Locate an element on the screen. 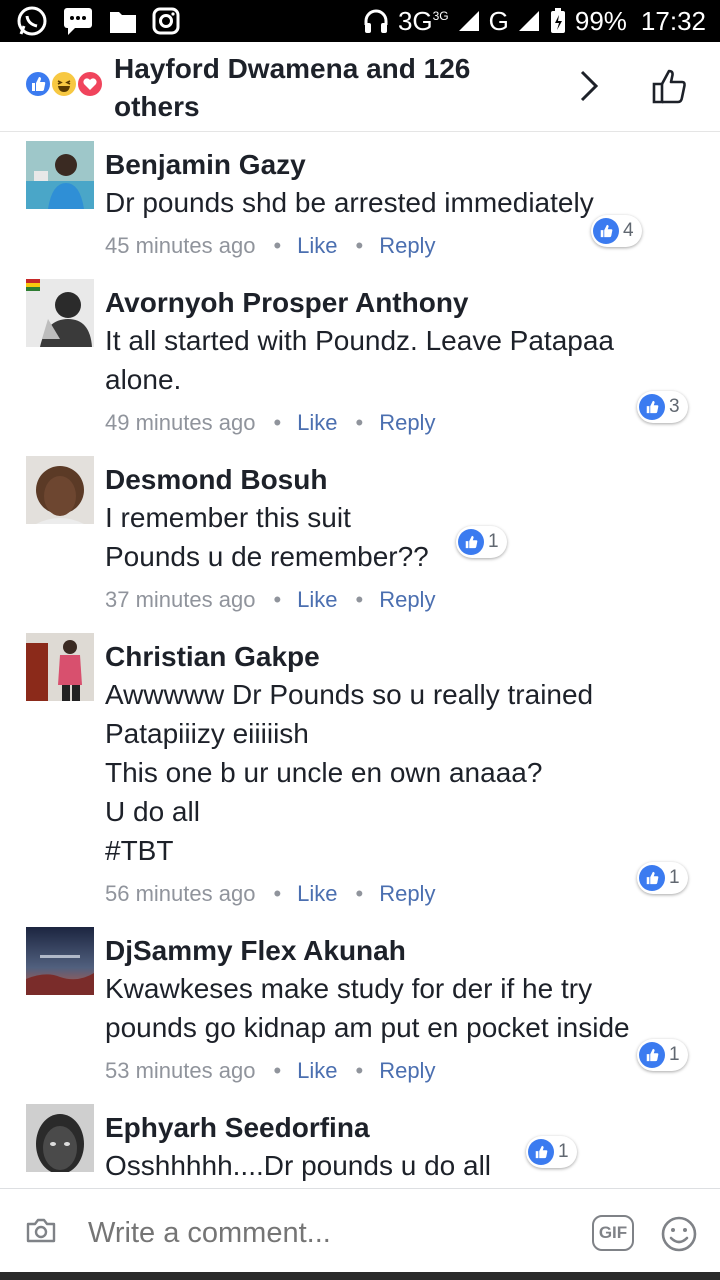 Image resolution: width=720 pixels, height=1280 pixels. chevron-right-icon is located at coordinates (588, 86).